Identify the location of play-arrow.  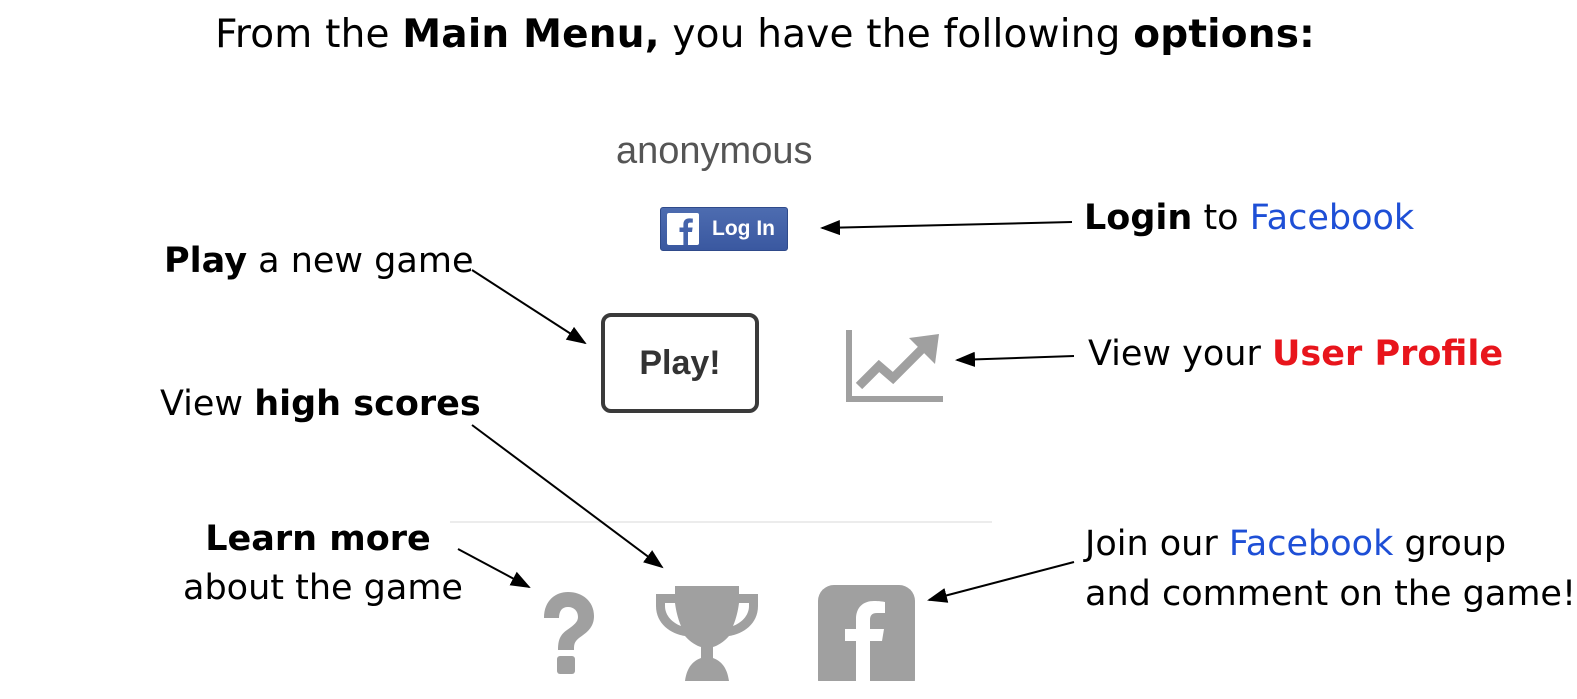
(529, 307).